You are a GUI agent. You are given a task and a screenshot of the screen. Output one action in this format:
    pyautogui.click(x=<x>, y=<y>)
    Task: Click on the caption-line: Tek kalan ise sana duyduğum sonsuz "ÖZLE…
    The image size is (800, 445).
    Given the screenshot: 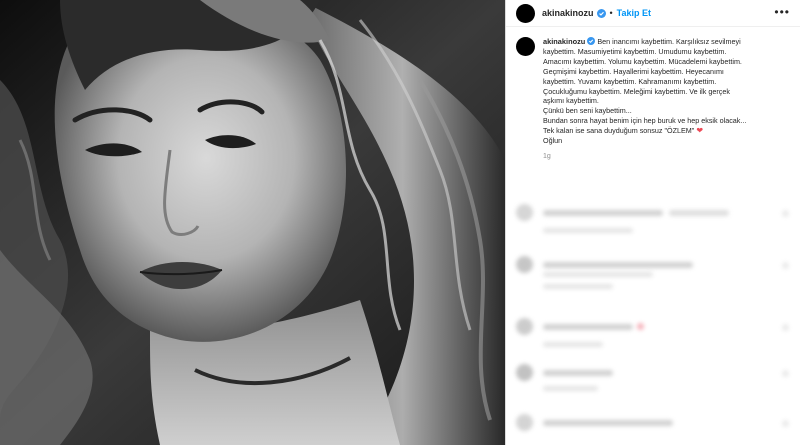 What is the action you would take?
    pyautogui.click(x=623, y=131)
    